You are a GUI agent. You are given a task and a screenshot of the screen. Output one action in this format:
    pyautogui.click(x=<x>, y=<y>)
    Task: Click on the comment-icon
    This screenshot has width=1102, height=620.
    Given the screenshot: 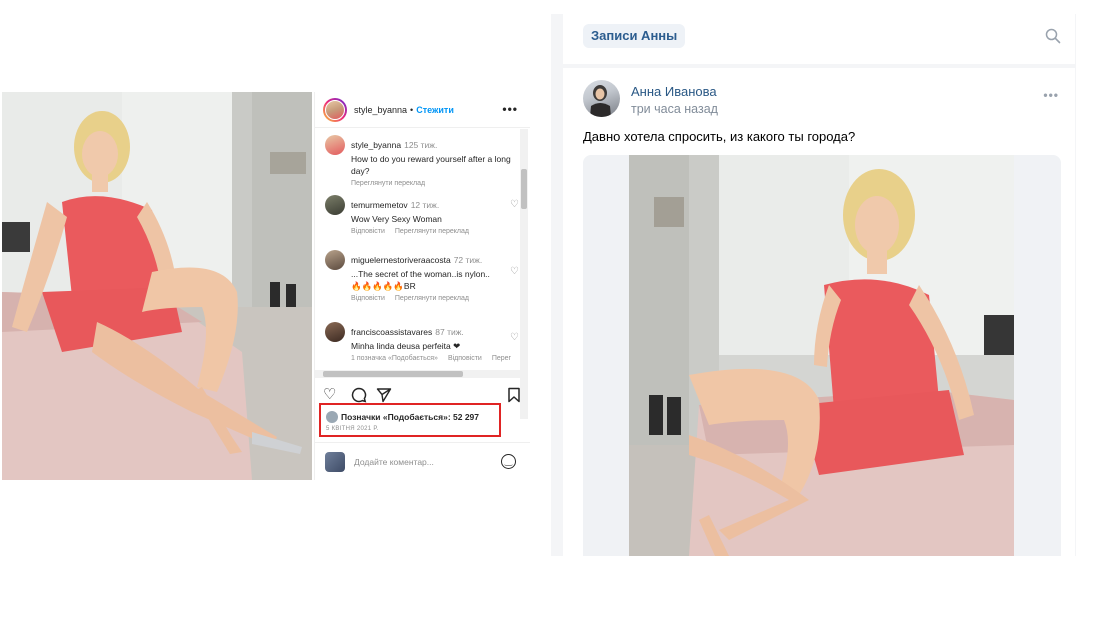 What is the action you would take?
    pyautogui.click(x=359, y=395)
    